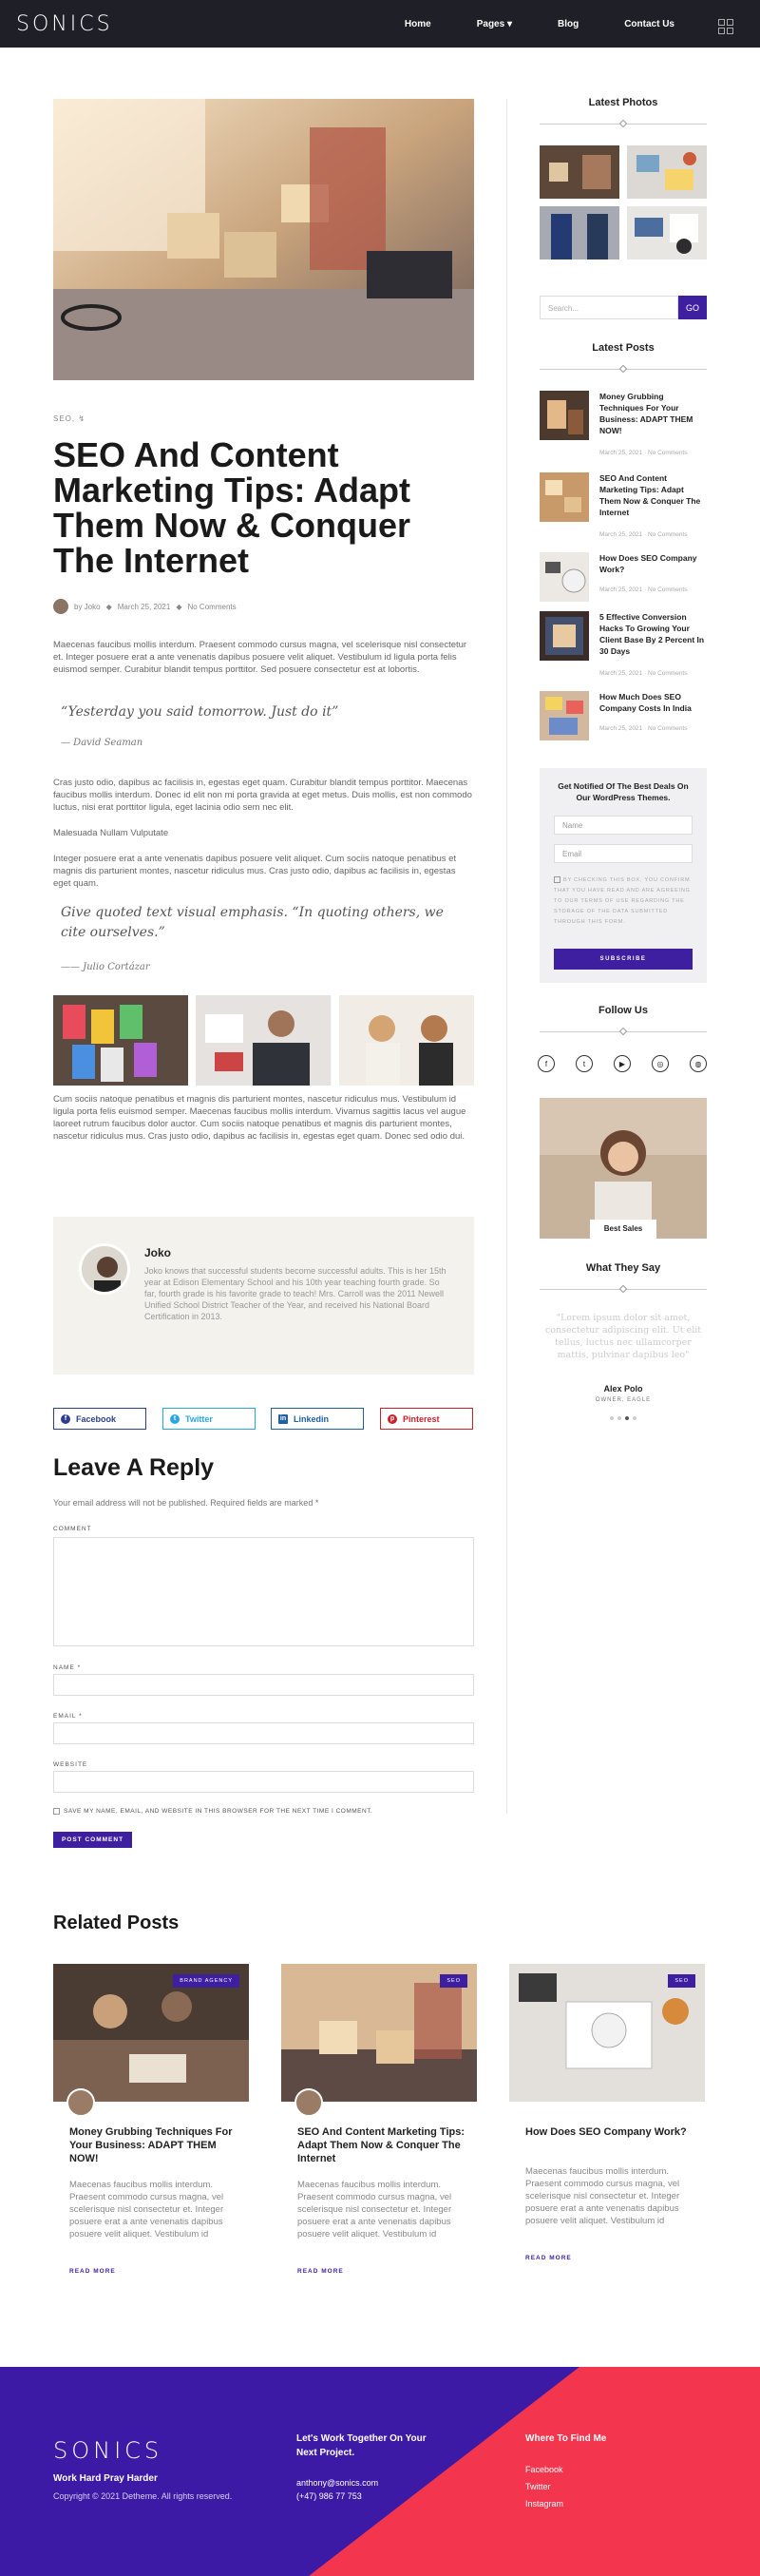 This screenshot has height=2576, width=760. I want to click on nav-pages: Pages ▾, so click(494, 24).